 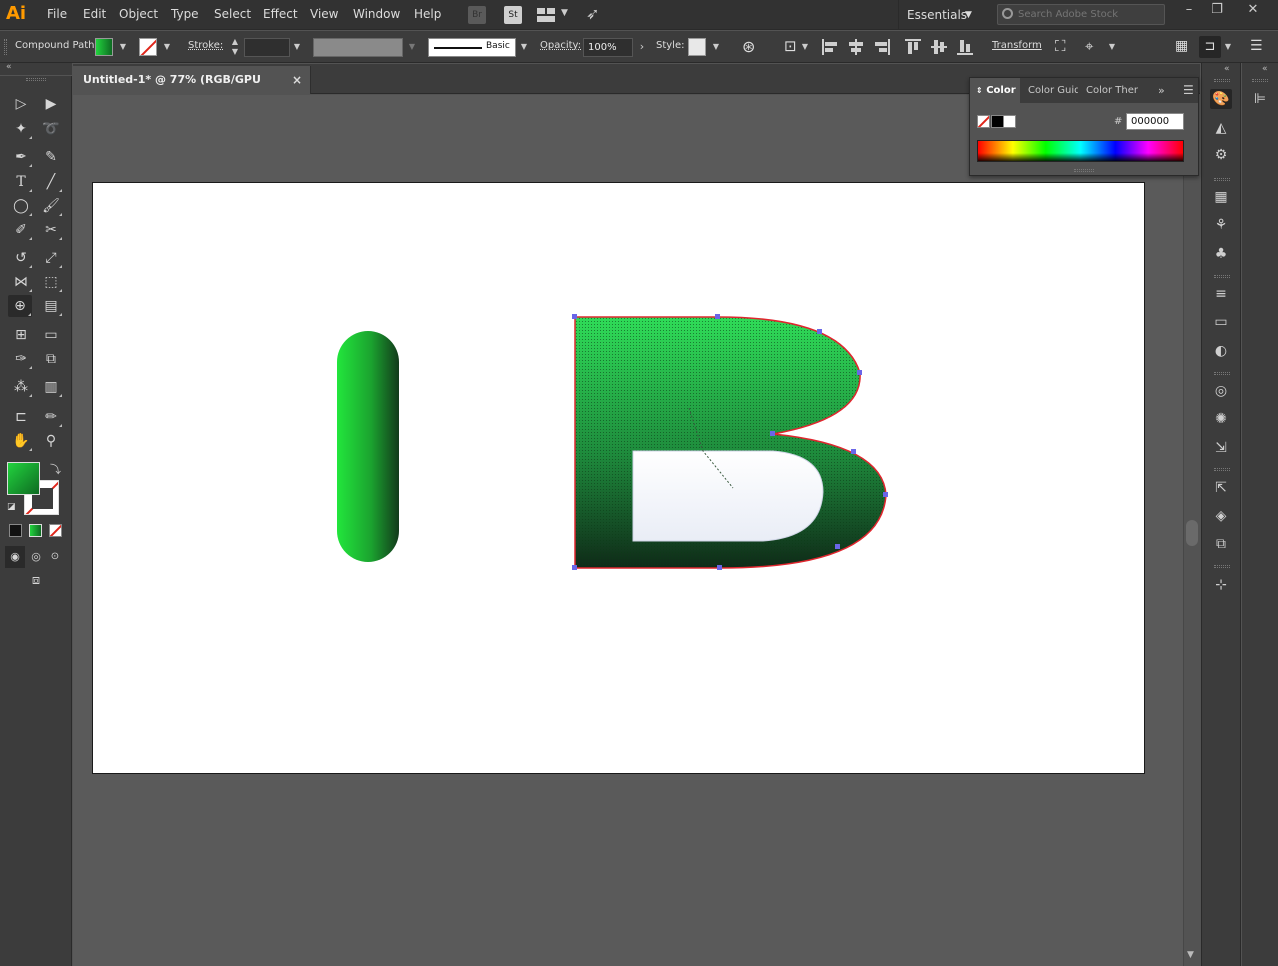 I want to click on opacity-field: 100%, so click(x=608, y=47).